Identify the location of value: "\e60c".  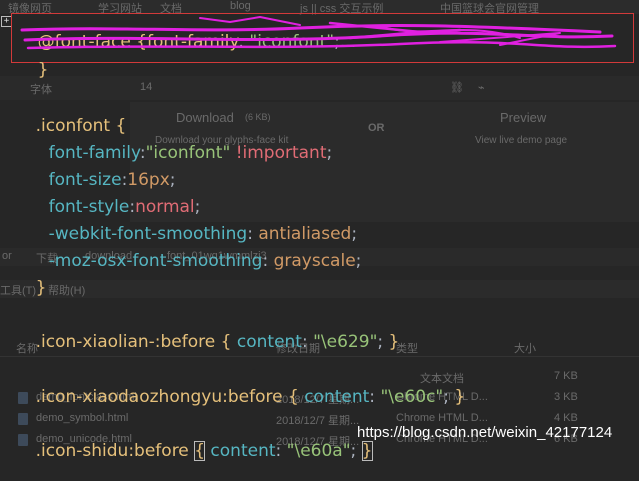
(412, 397).